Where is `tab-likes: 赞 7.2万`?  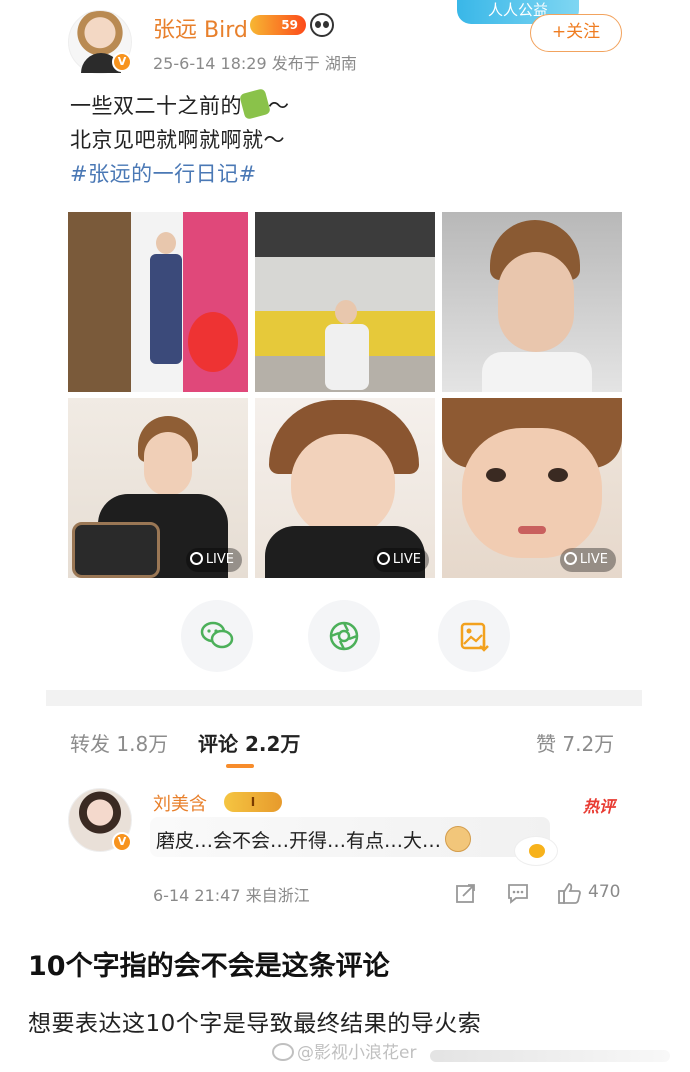
tab-likes: 赞 7.2万 is located at coordinates (575, 742).